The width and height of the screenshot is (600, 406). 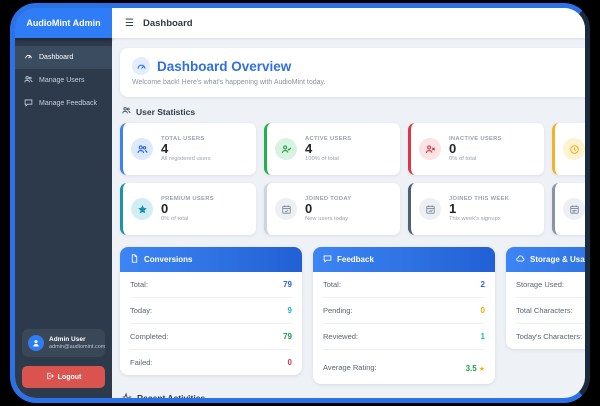 I want to click on sidebar-item-manage-users: Manage Users, so click(x=63, y=80).